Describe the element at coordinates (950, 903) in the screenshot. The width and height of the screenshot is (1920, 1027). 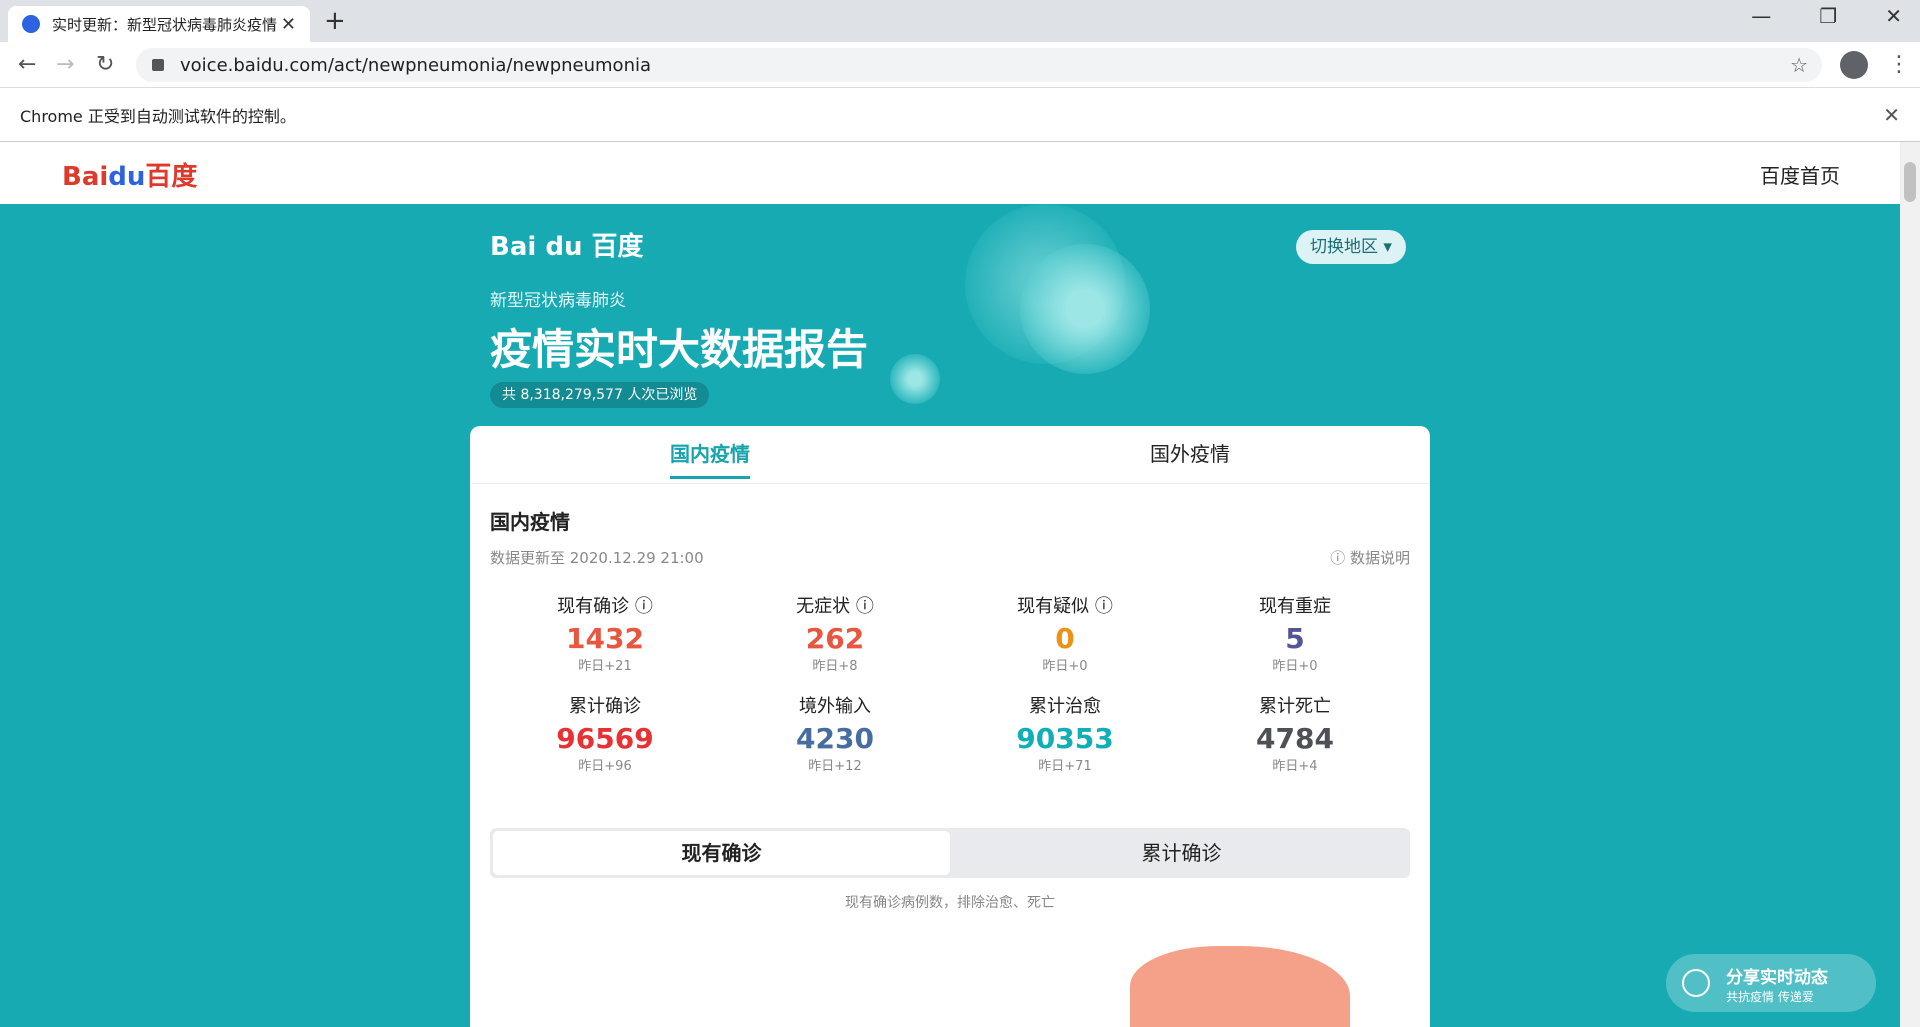
I see `map-note: 现有确诊病例数，排除治愈、死亡` at that location.